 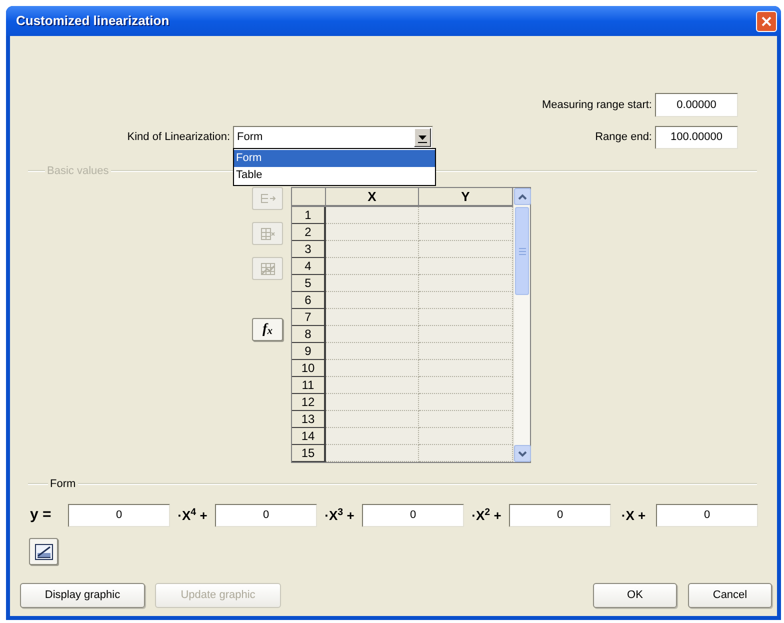 I want to click on power-term-label: ·X +, so click(x=633, y=516).